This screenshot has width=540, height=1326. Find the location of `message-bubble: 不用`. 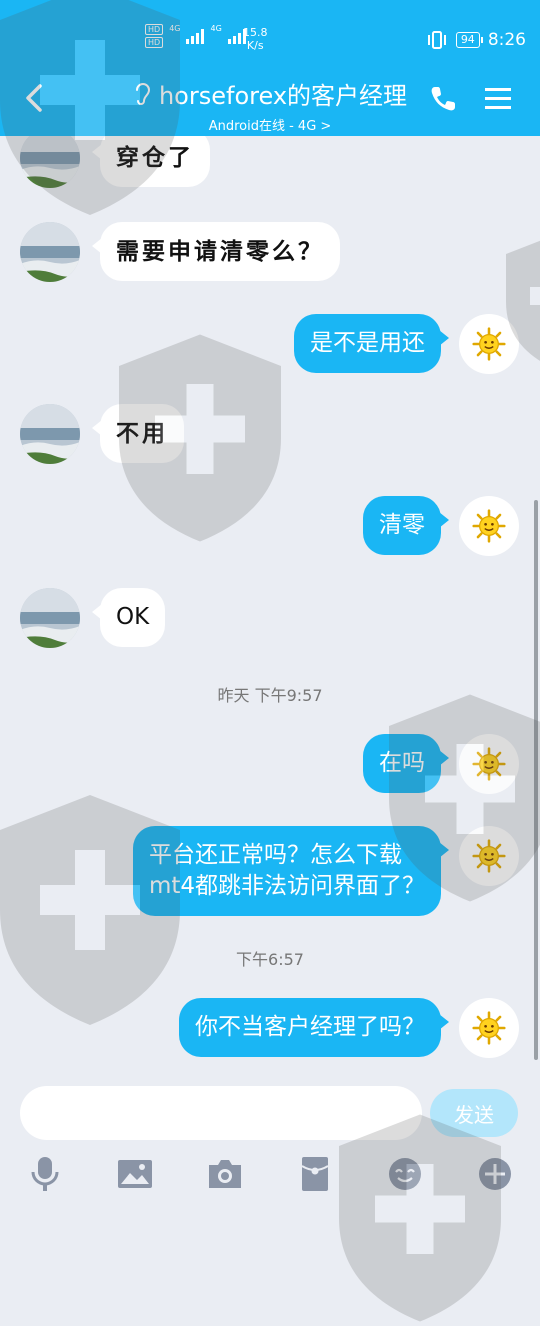

message-bubble: 不用 is located at coordinates (138, 433).